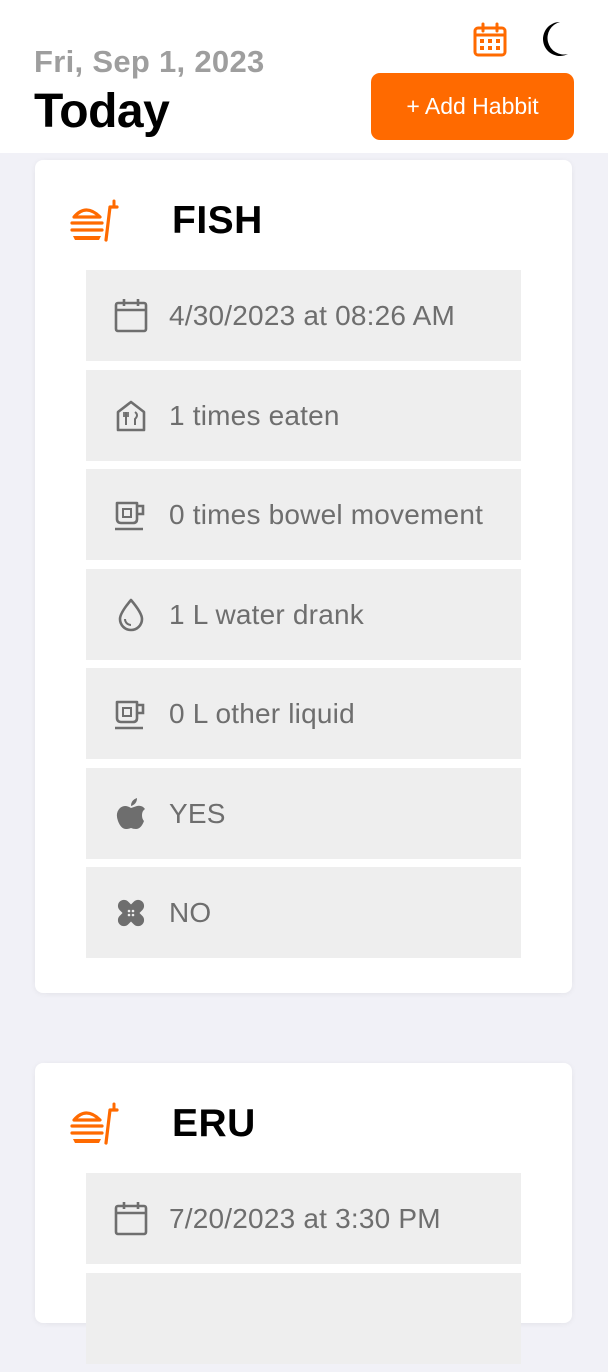  Describe the element at coordinates (556, 39) in the screenshot. I see `moon-icon` at that location.